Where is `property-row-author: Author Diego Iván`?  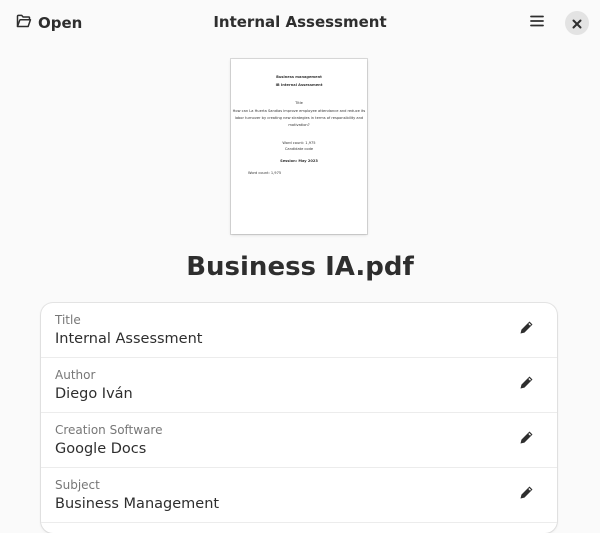
property-row-author: Author Diego Iván is located at coordinates (299, 385).